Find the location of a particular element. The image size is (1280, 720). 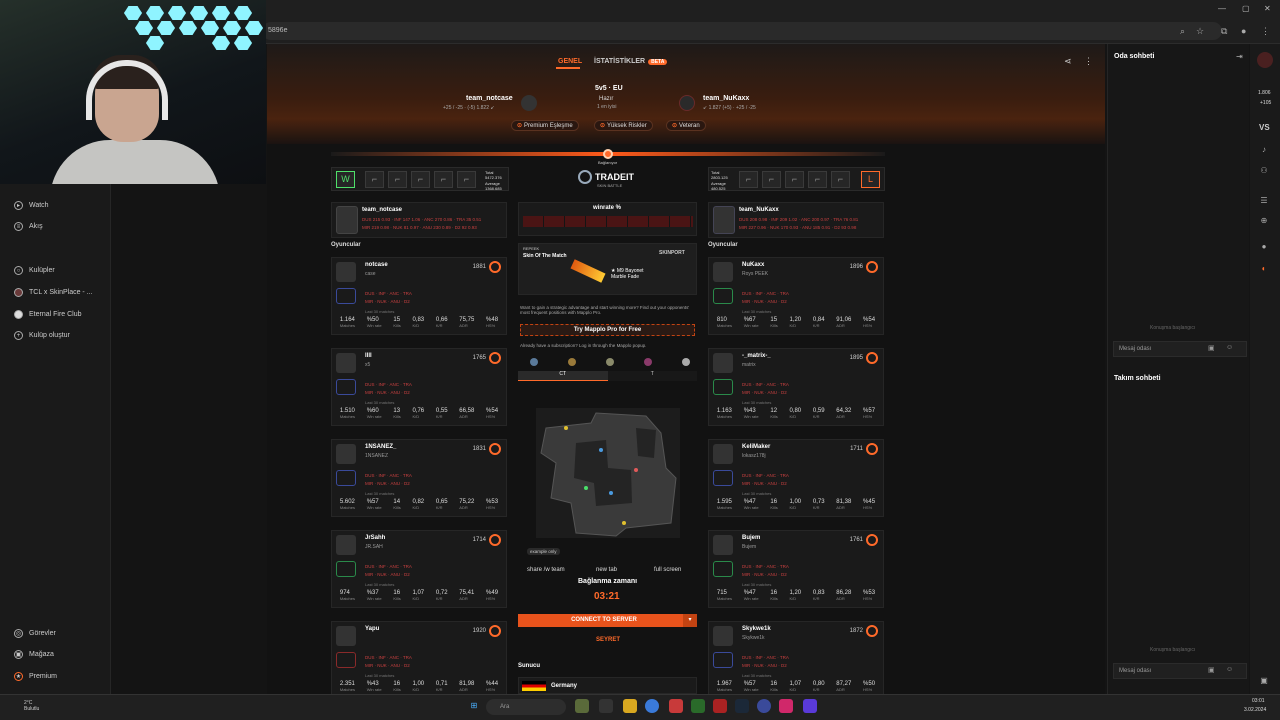

collapse-chat-icon: ⇥ is located at coordinates (1239, 56).